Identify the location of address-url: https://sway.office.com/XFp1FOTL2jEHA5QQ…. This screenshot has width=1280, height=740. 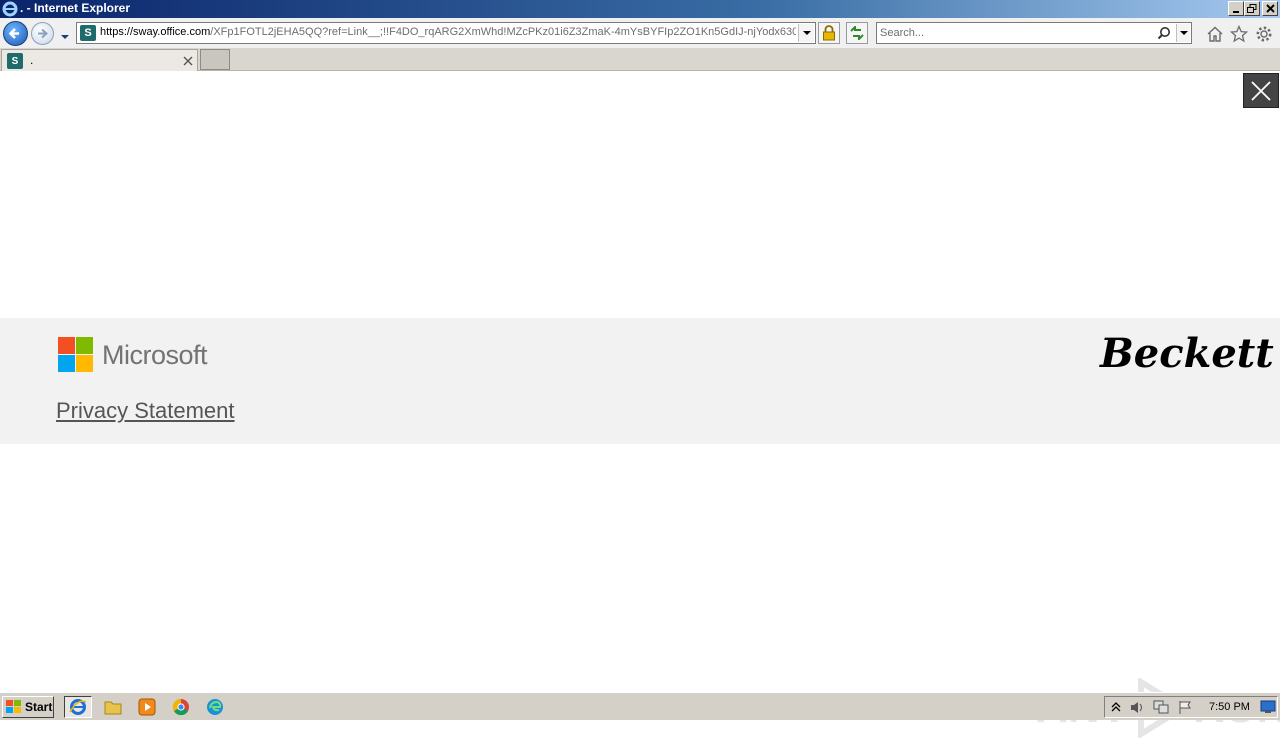
(448, 32).